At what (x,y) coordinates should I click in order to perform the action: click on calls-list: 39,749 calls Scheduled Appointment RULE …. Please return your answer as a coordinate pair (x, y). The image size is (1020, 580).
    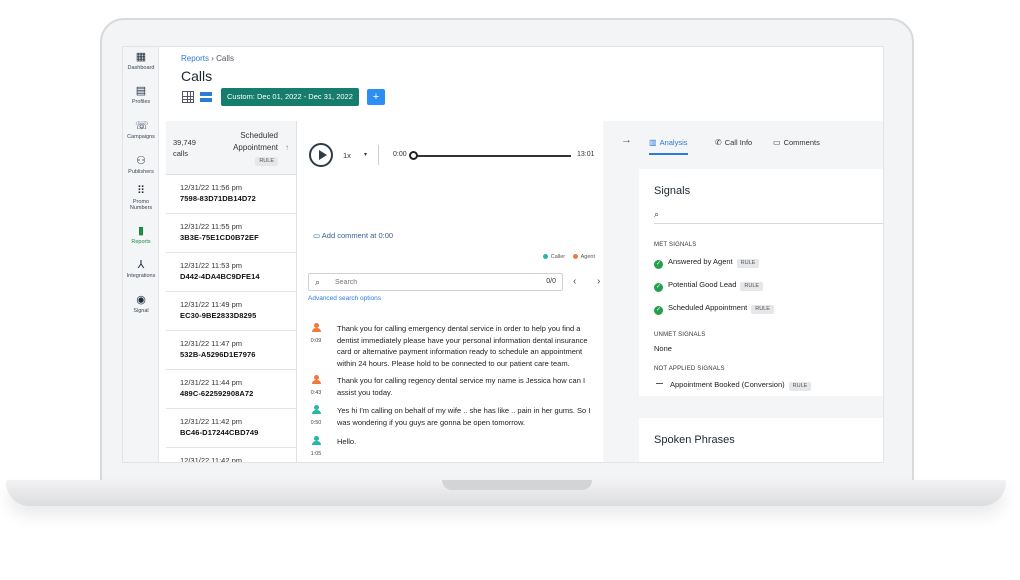
    Looking at the image, I should click on (231, 291).